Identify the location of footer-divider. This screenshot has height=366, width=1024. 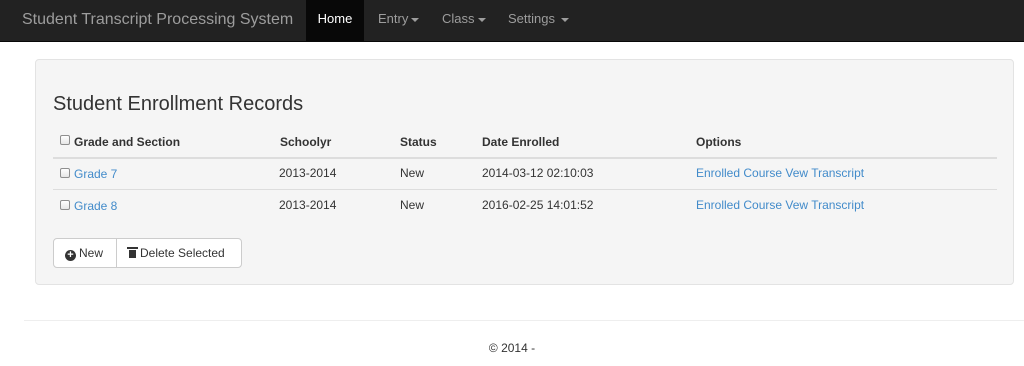
(524, 320).